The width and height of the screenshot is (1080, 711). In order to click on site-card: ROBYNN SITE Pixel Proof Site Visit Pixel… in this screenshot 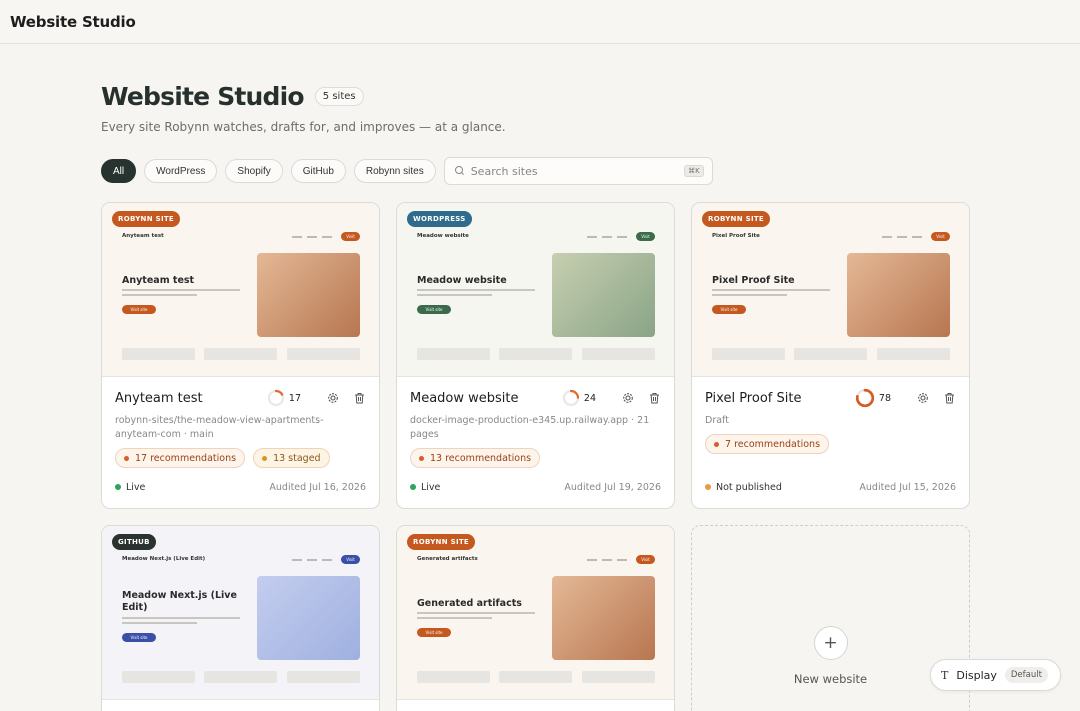, I will do `click(830, 355)`.